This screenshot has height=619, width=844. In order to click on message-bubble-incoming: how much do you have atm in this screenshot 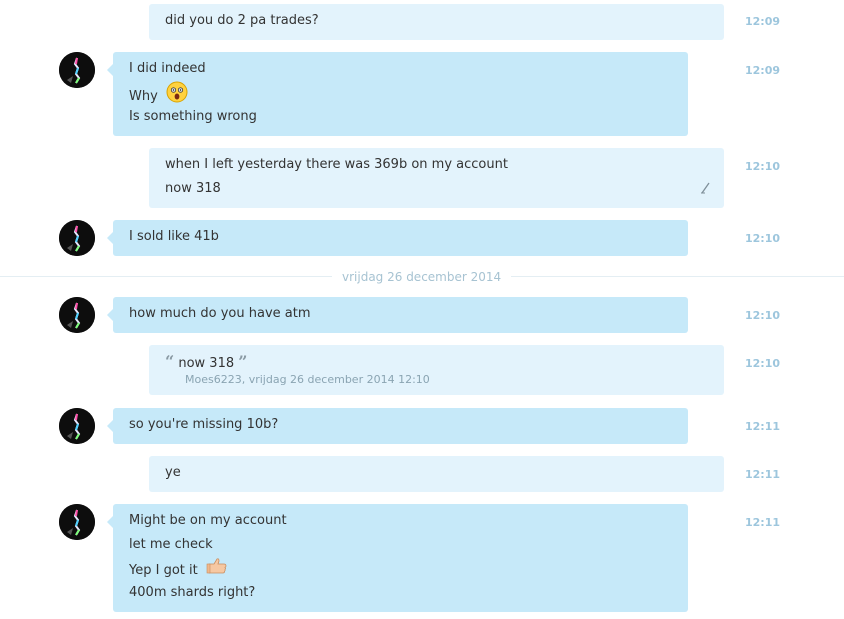, I will do `click(397, 315)`.